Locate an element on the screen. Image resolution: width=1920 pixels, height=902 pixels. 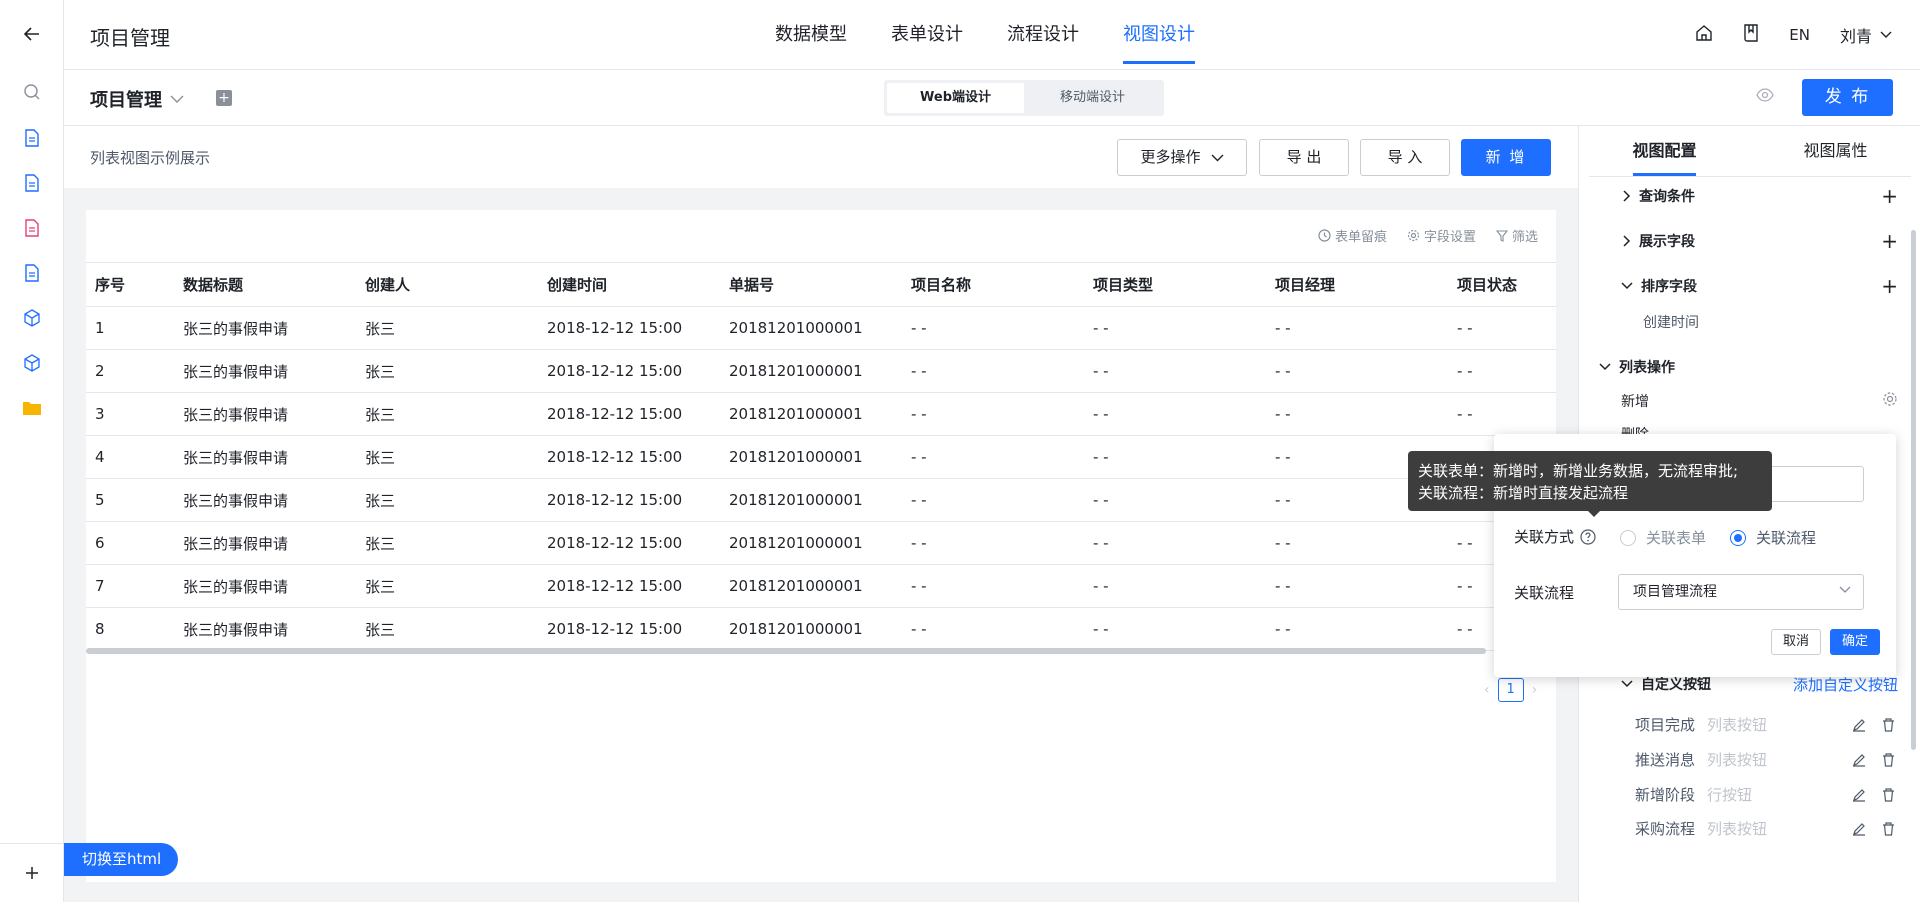
section-display: 展示字段 is located at coordinates (1659, 241).